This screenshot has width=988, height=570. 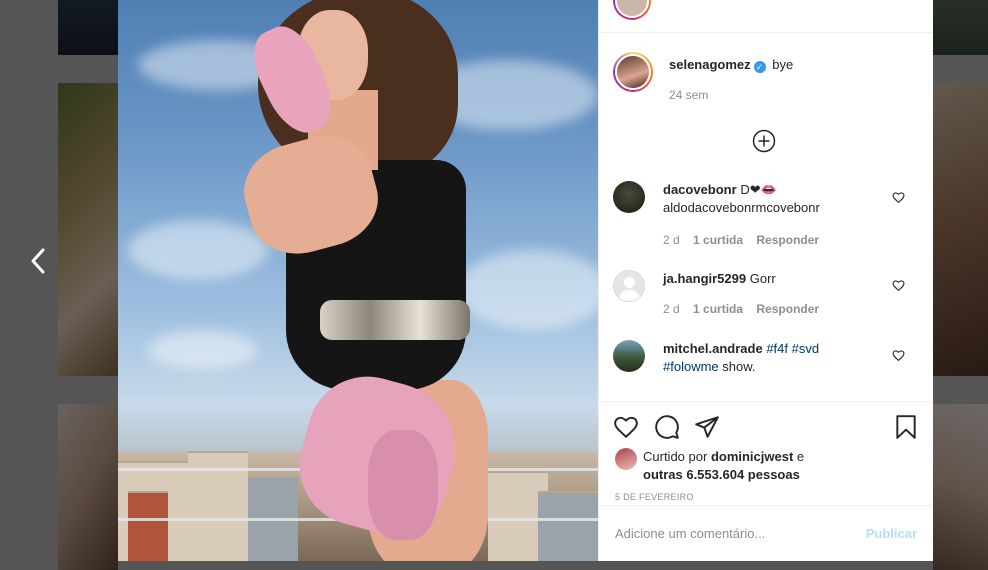 What do you see at coordinates (667, 427) in the screenshot?
I see `comment-icon` at bounding box center [667, 427].